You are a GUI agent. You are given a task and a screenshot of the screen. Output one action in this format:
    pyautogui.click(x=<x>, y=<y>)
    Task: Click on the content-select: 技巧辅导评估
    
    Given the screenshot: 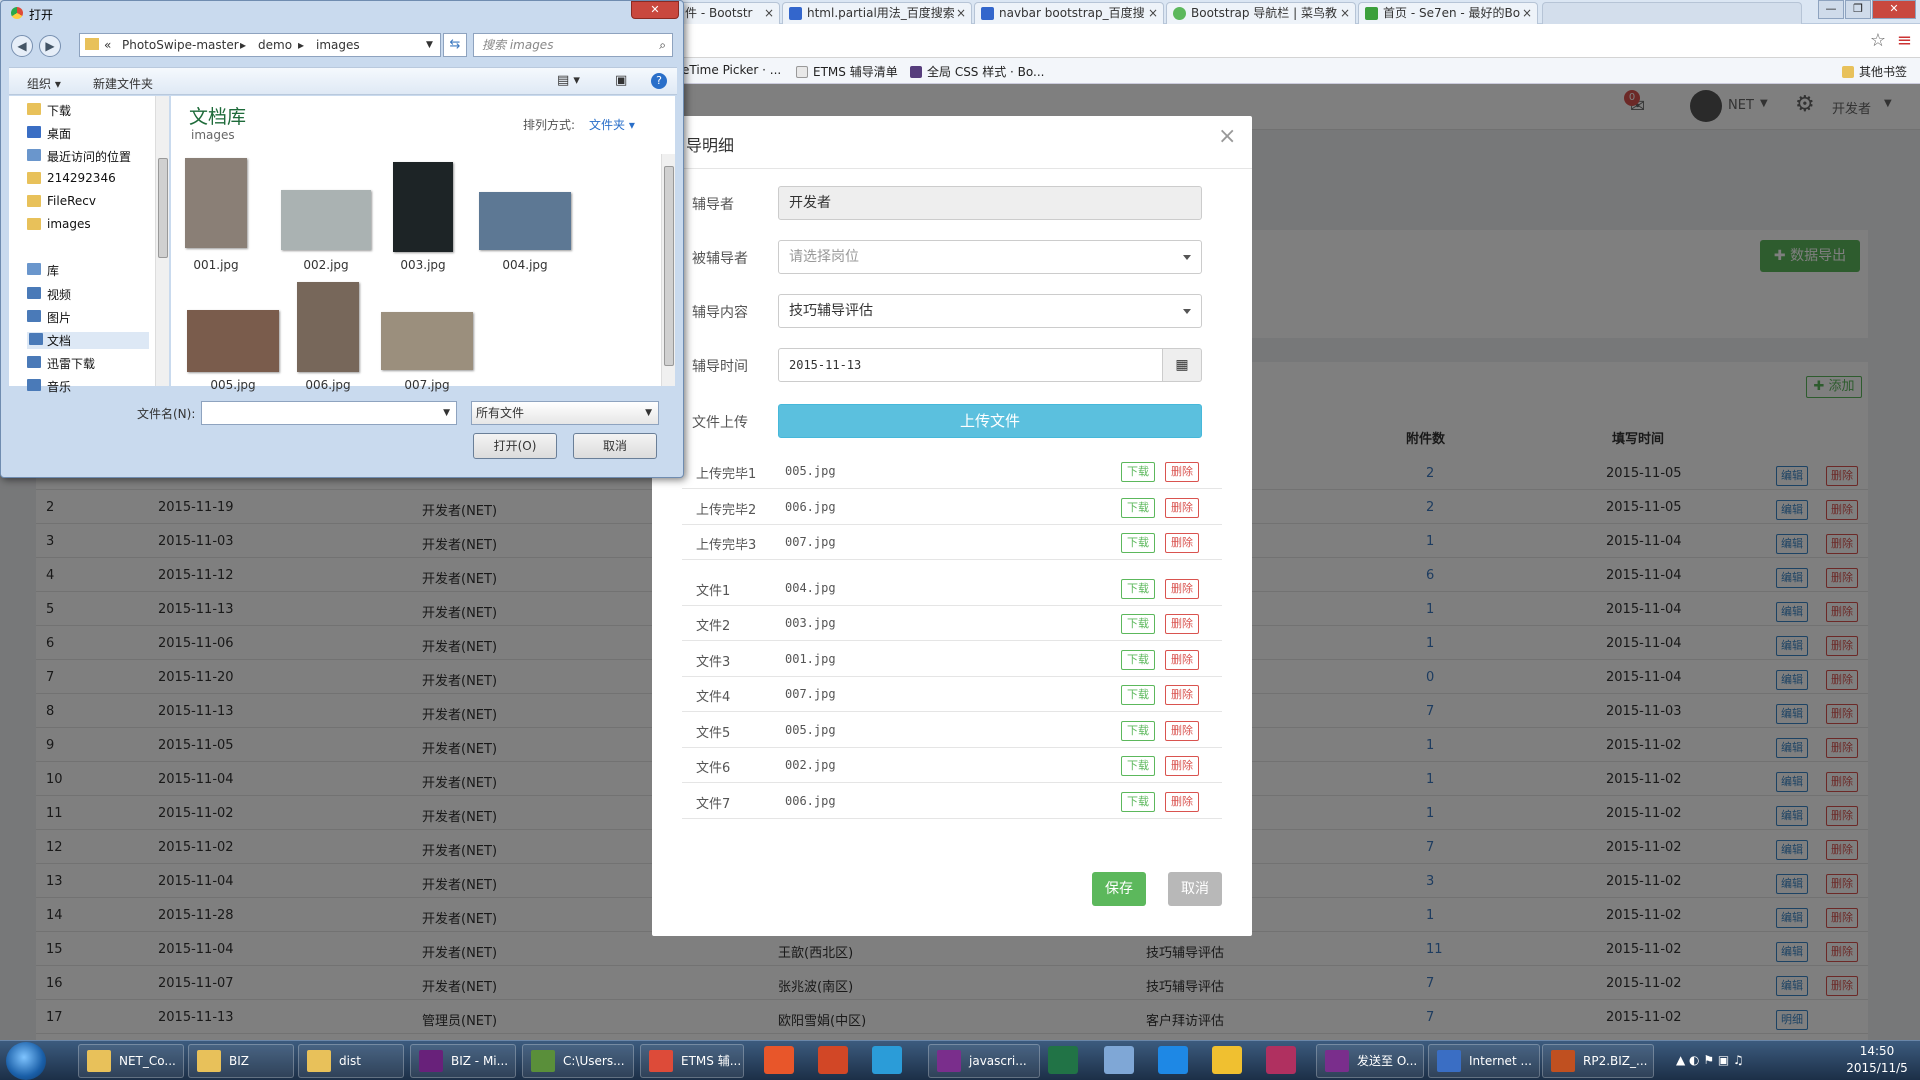 What is the action you would take?
    pyautogui.click(x=990, y=311)
    